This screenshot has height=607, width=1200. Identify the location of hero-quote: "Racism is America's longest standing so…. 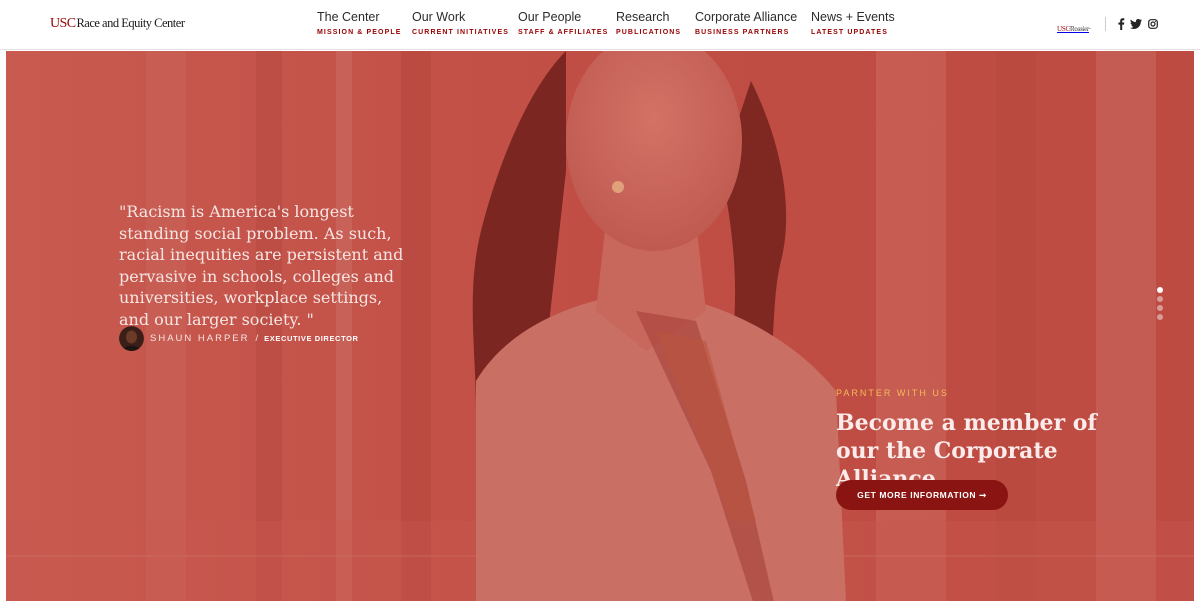
(261, 265).